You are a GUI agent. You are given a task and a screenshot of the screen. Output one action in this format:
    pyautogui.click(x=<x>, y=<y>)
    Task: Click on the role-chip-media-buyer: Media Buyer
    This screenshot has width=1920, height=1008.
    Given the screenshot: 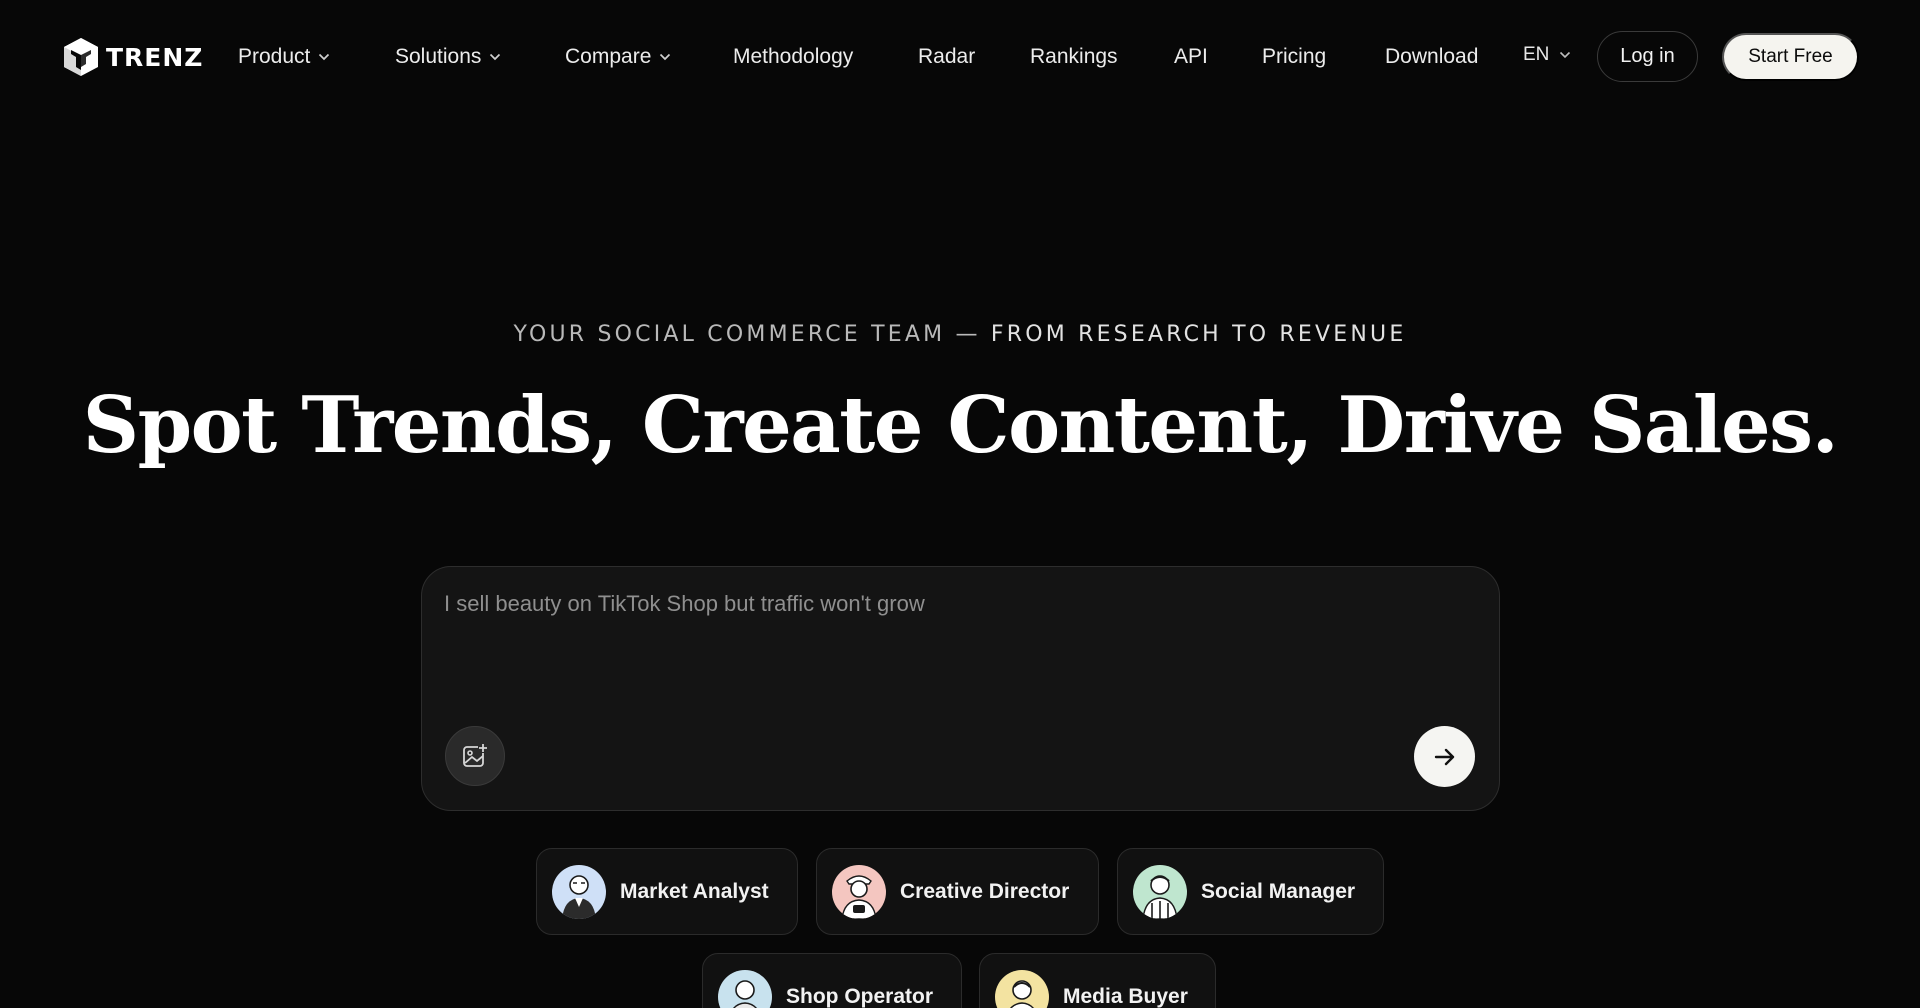 What is the action you would take?
    pyautogui.click(x=1097, y=980)
    